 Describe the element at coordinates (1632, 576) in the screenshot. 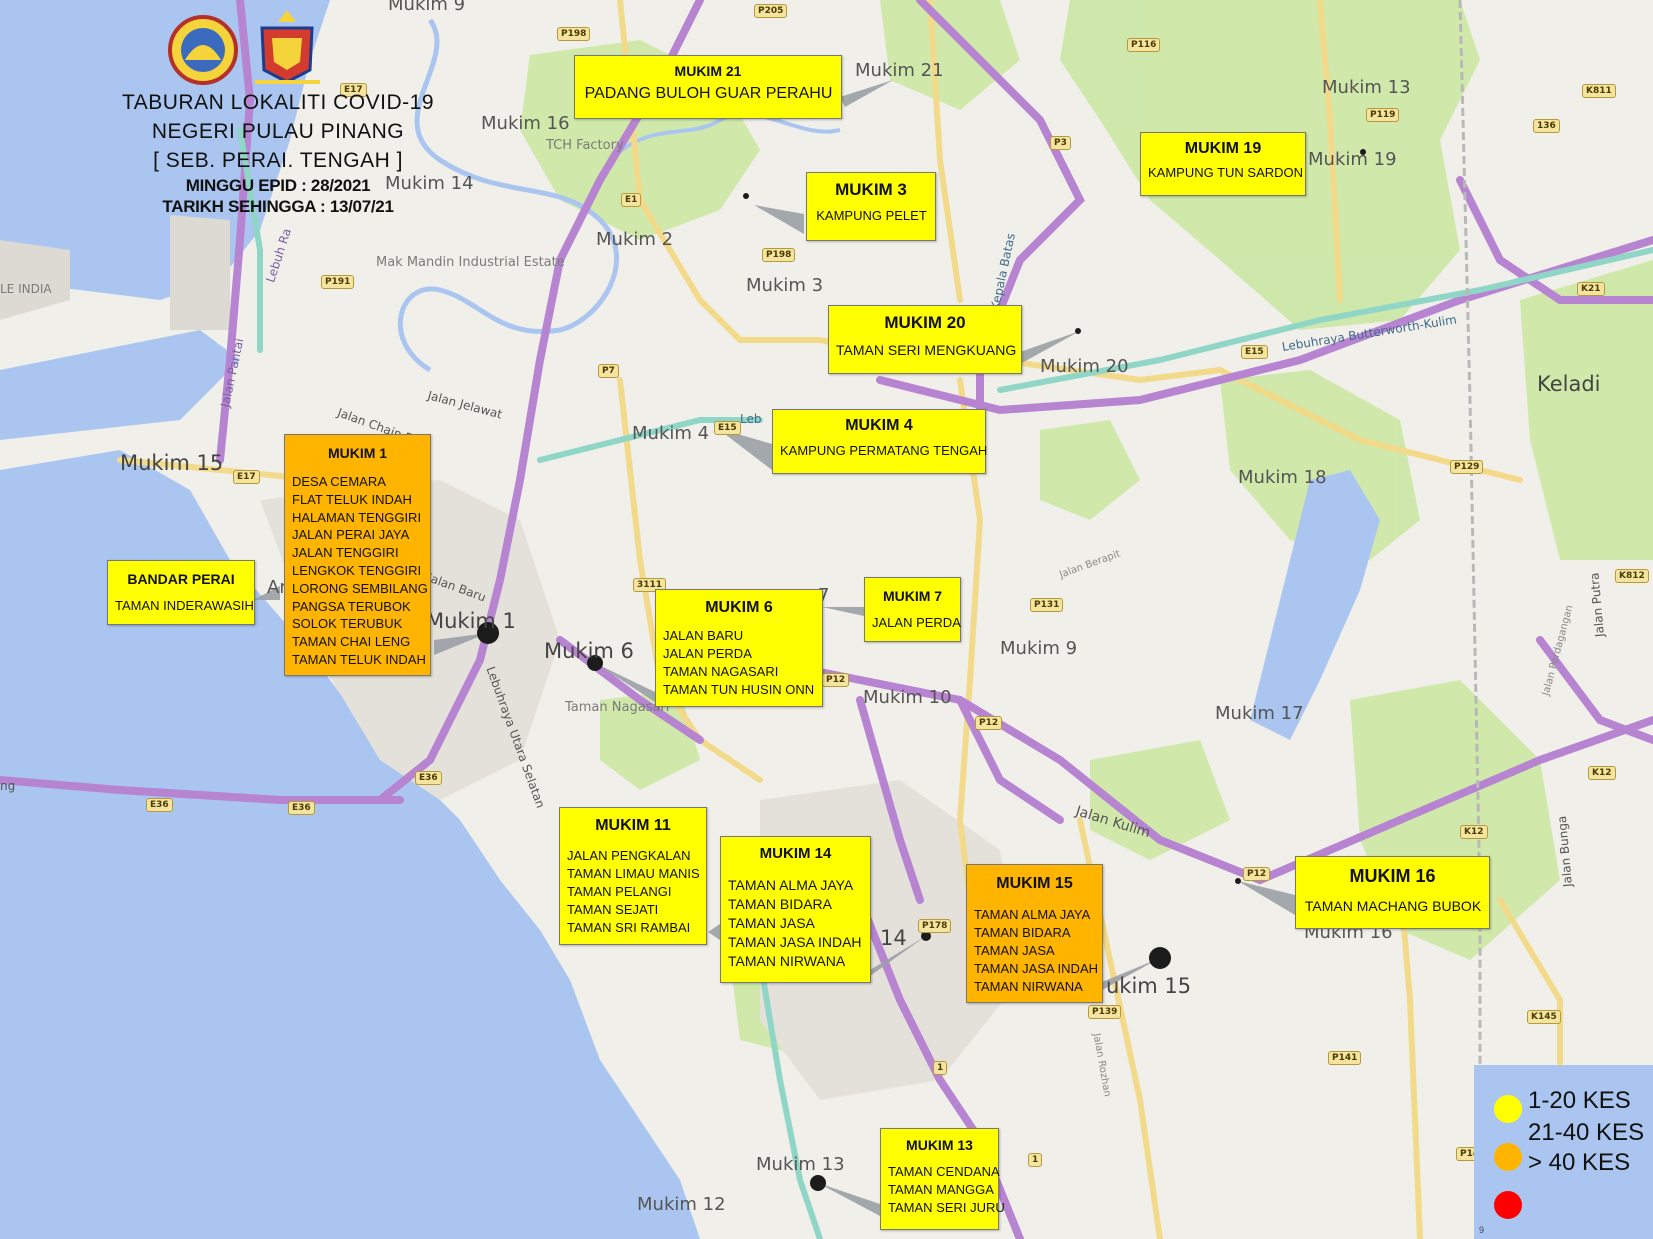

I see `route-shield: K812` at that location.